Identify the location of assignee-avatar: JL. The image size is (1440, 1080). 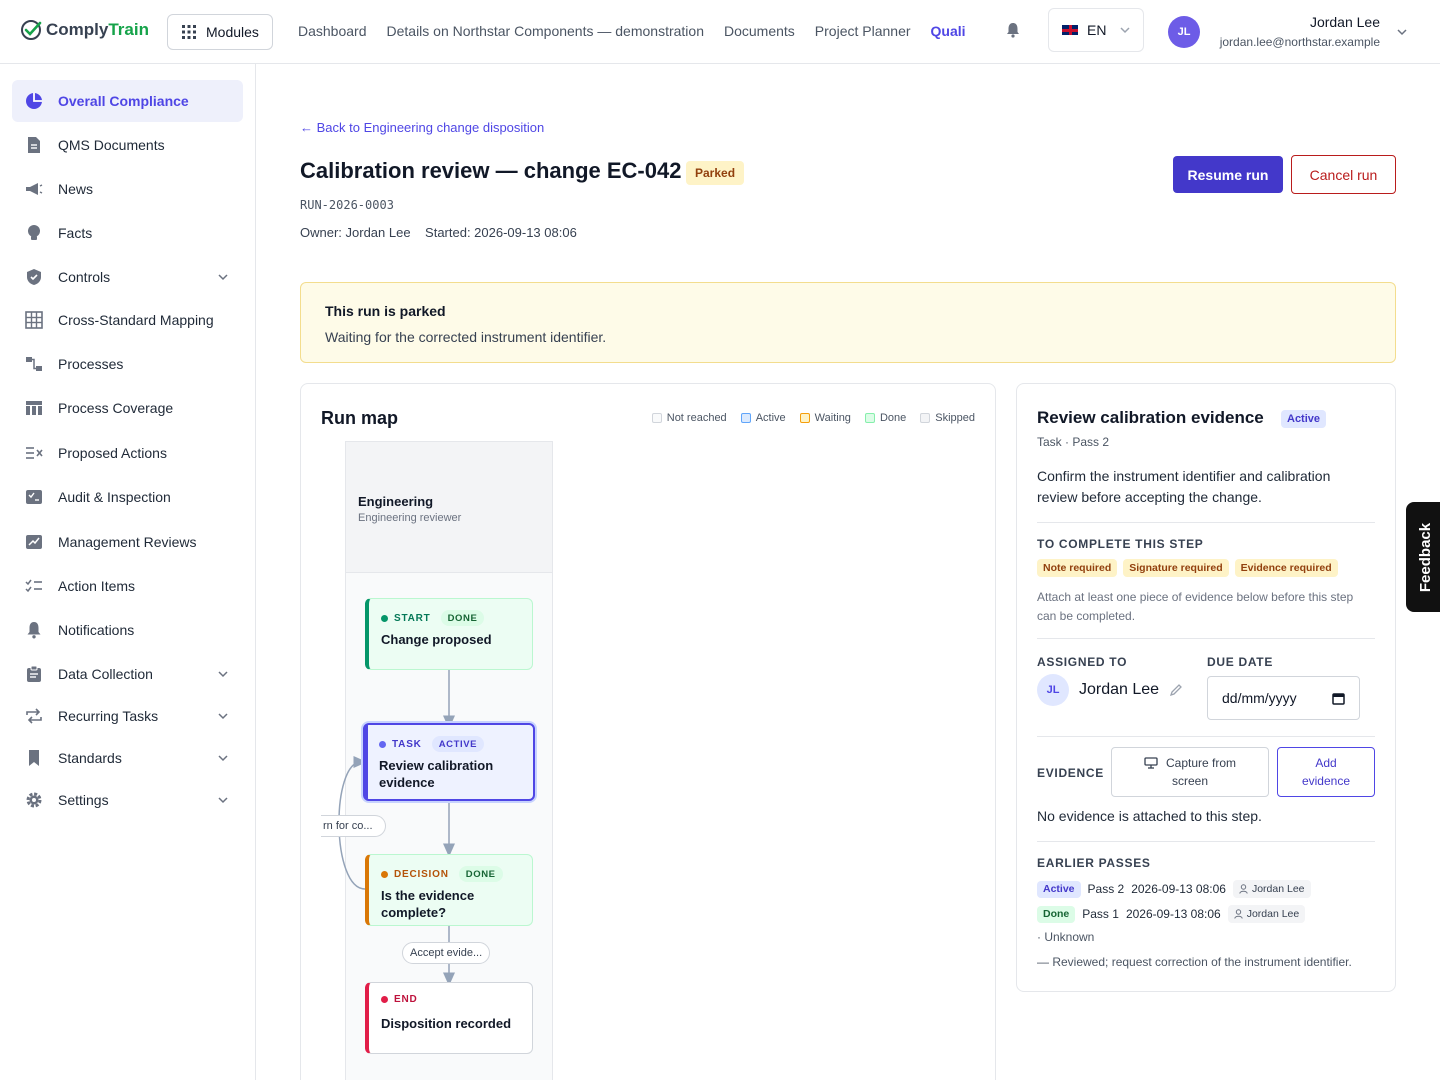
(1053, 690).